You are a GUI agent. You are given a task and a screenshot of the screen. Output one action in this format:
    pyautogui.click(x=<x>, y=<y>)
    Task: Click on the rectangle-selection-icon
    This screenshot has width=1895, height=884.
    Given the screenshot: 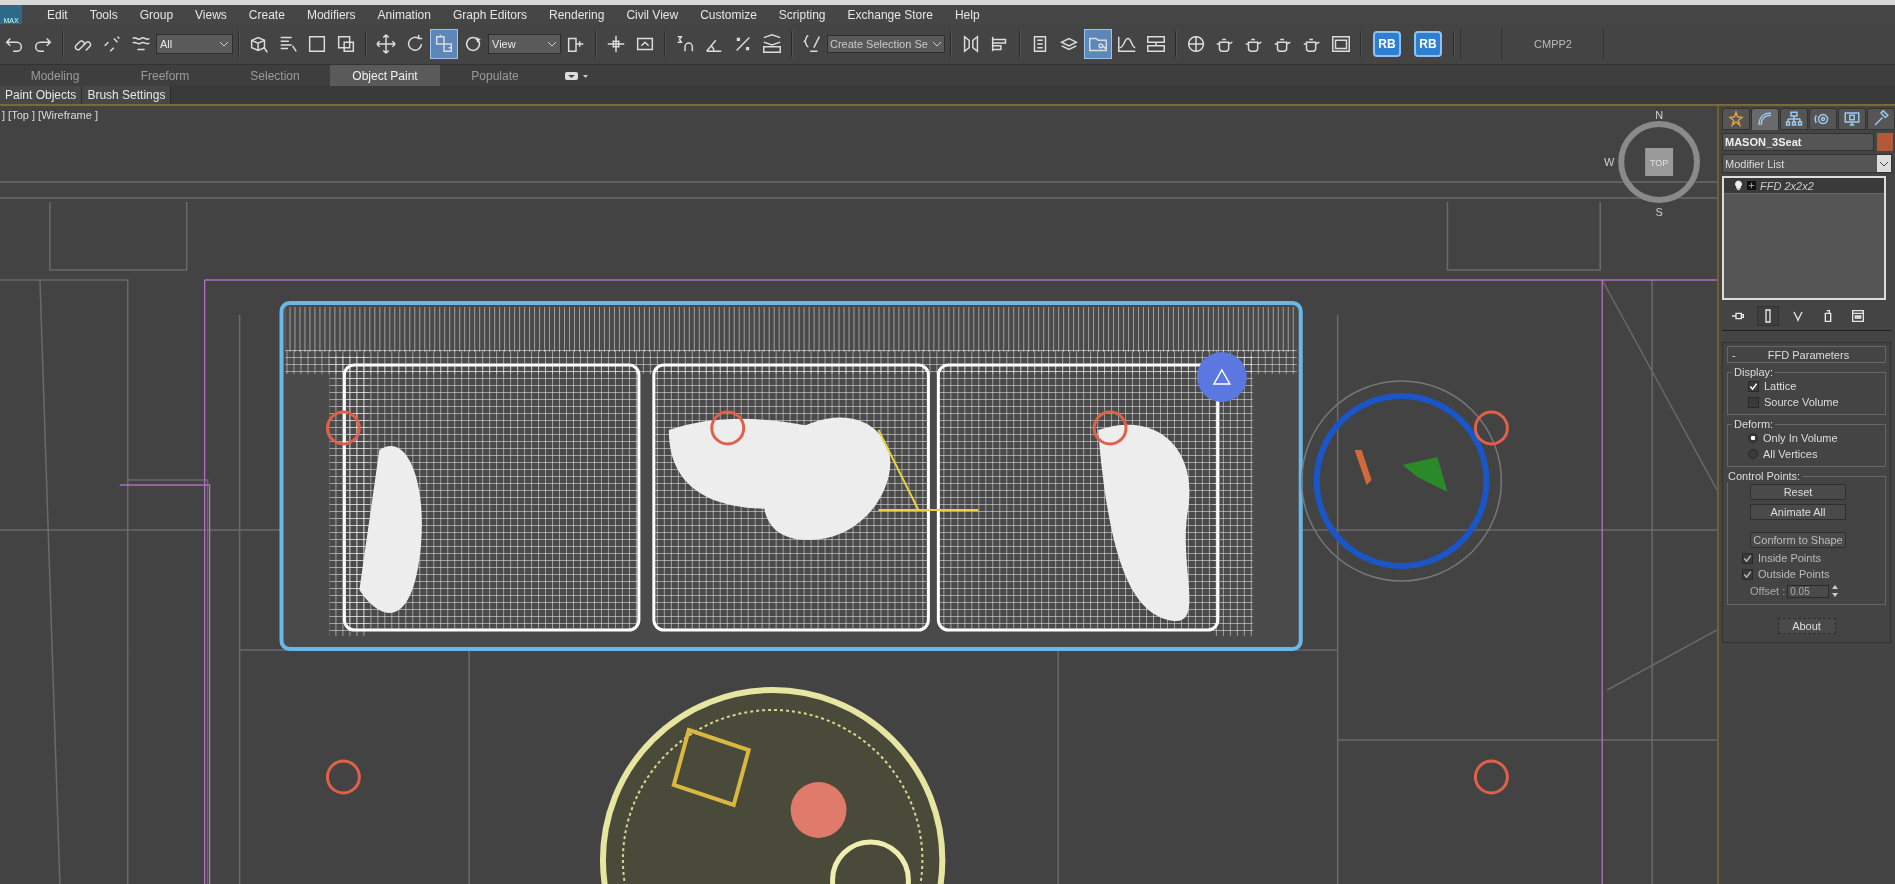 What is the action you would take?
    pyautogui.click(x=317, y=44)
    